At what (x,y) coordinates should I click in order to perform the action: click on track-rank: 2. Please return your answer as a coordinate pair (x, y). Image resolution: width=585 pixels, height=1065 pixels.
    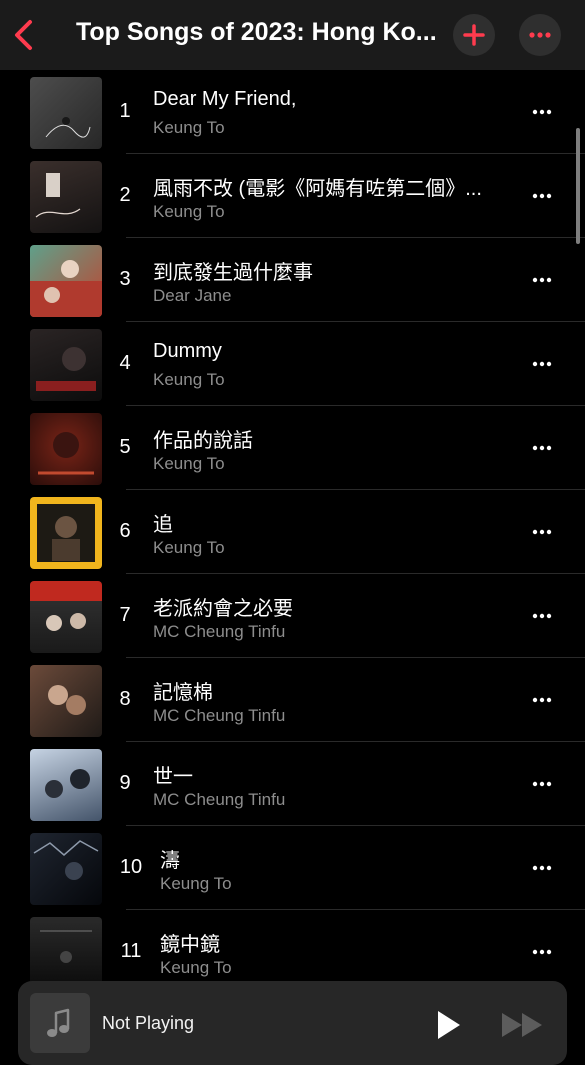
    Looking at the image, I should click on (125, 195).